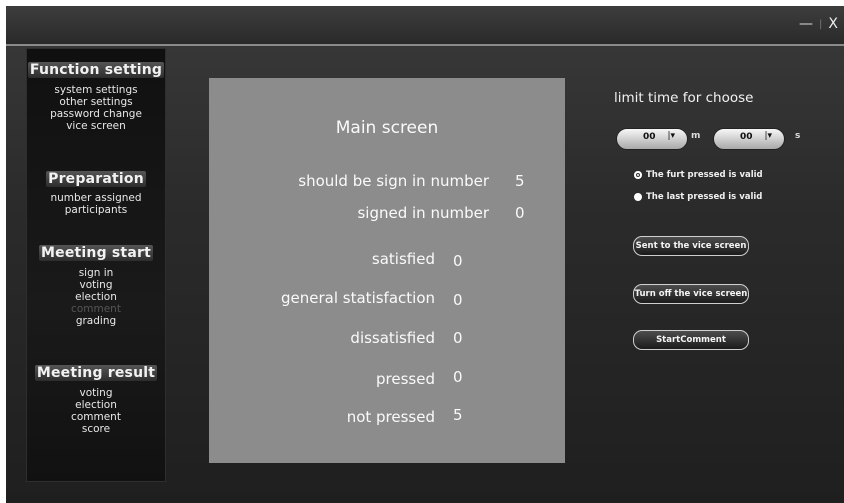 The image size is (844, 503). I want to click on menu-item-result-comment: comment, so click(96, 417).